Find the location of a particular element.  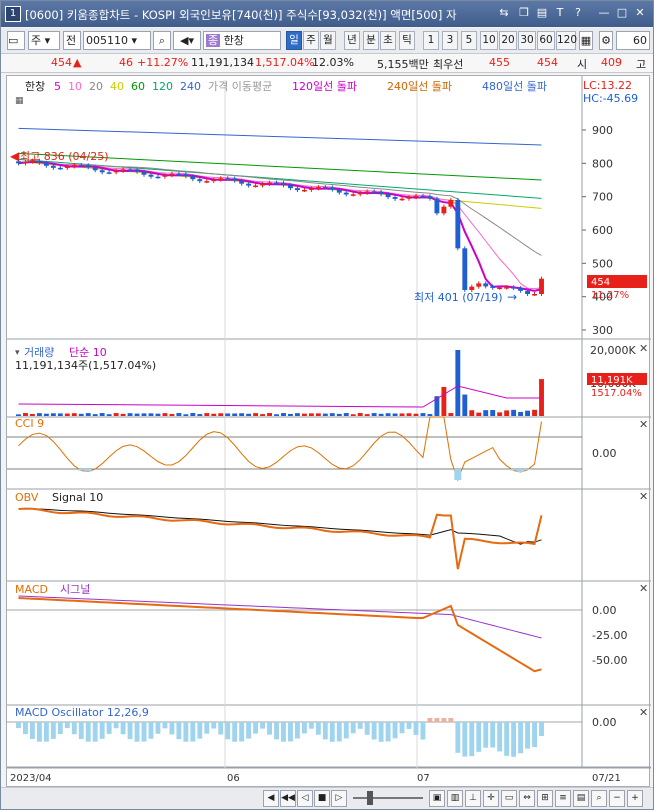

next-icon: ▷ is located at coordinates (339, 798).